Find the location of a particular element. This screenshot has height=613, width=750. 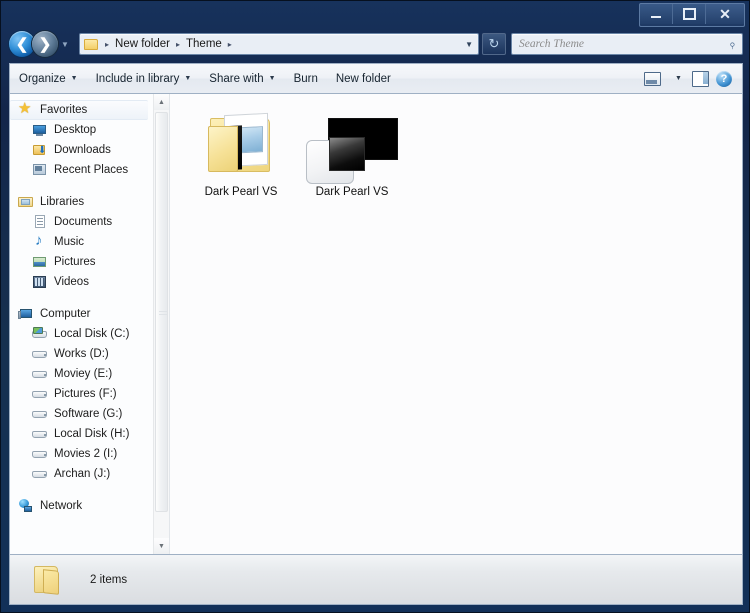

computer-icon is located at coordinates (26, 314).